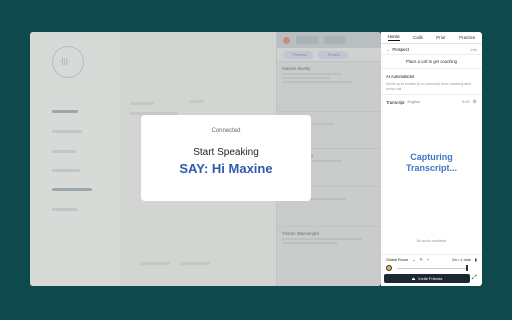 Image resolution: width=512 pixels, height=320 pixels. Describe the element at coordinates (473, 49) in the screenshot. I see `prospect-info-link: Info` at that location.